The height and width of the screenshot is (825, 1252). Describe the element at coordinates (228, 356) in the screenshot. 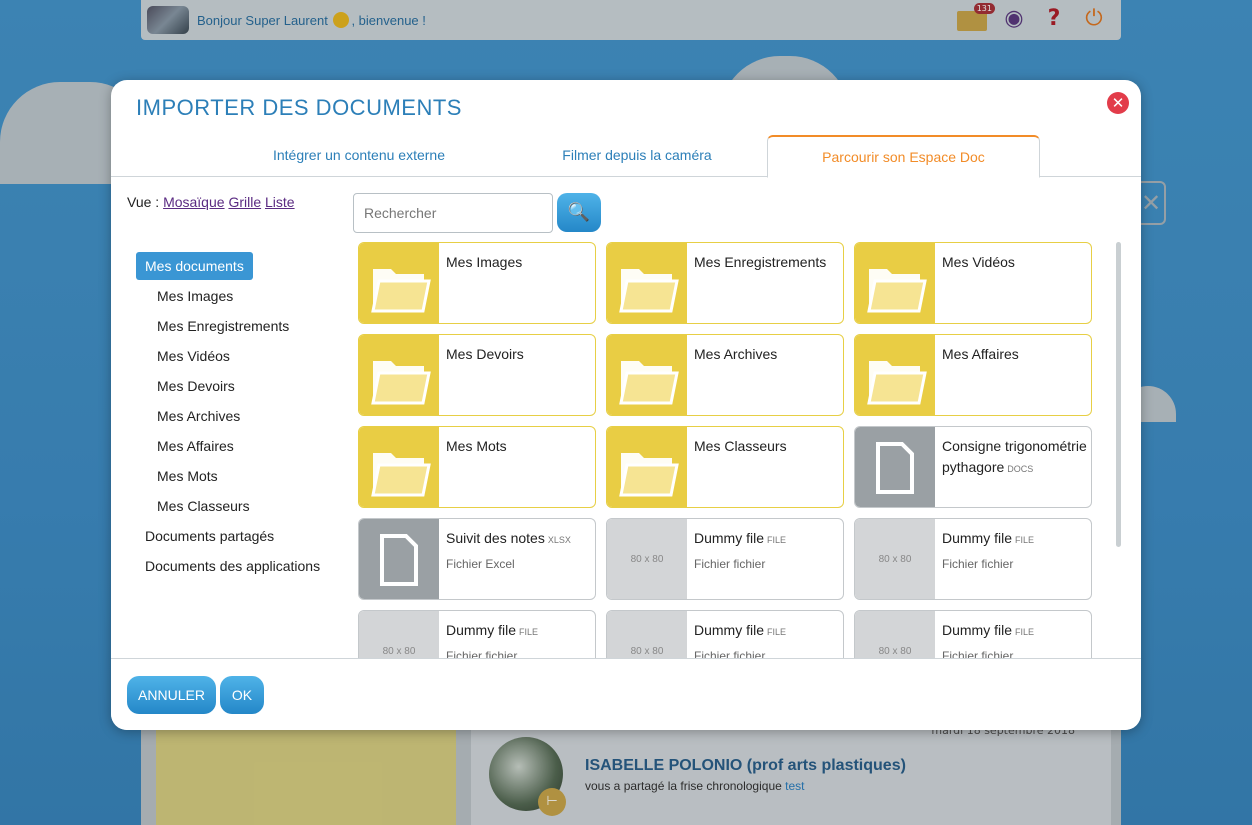

I see `tree-item: Mes Vidéos` at that location.